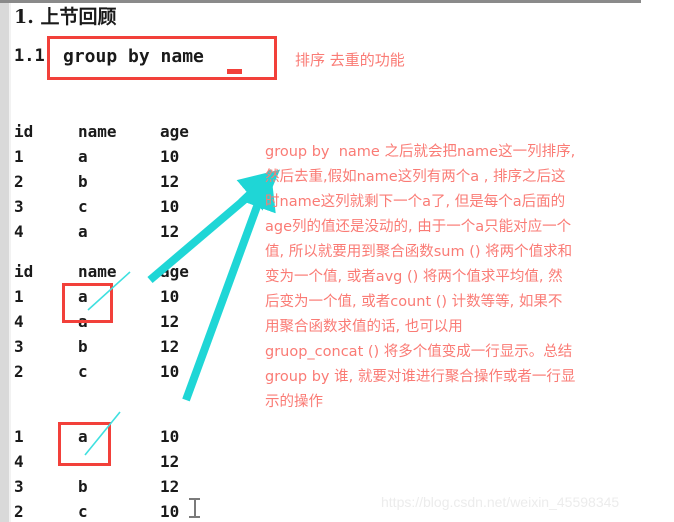 The width and height of the screenshot is (674, 522). I want to click on table-cell: 4, so click(19, 231).